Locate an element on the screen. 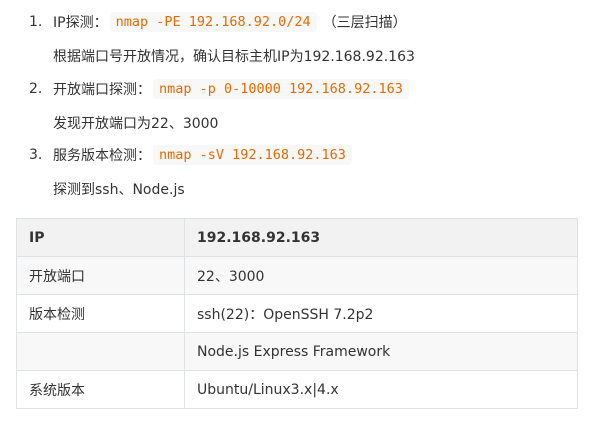 This screenshot has height=421, width=589. table-row: 开放端口 22、3000 is located at coordinates (297, 275).